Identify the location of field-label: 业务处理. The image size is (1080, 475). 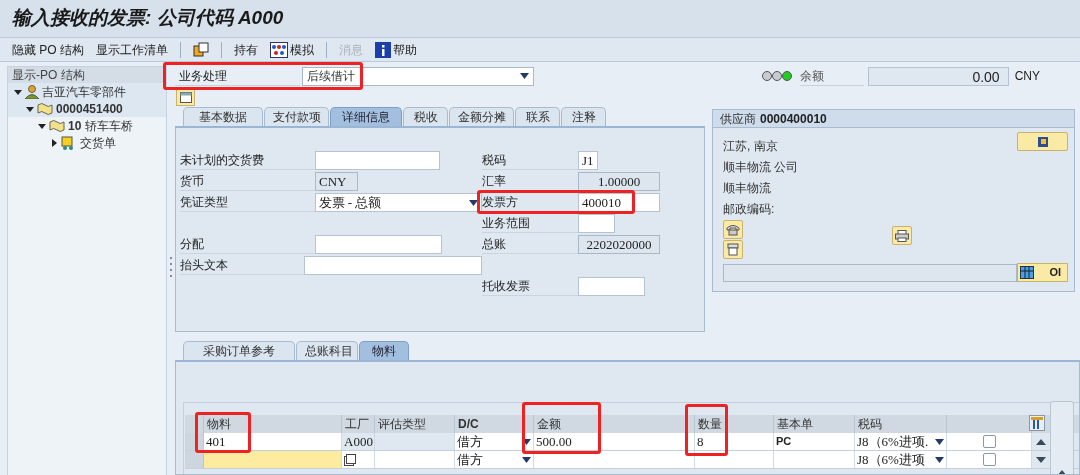
(237, 76).